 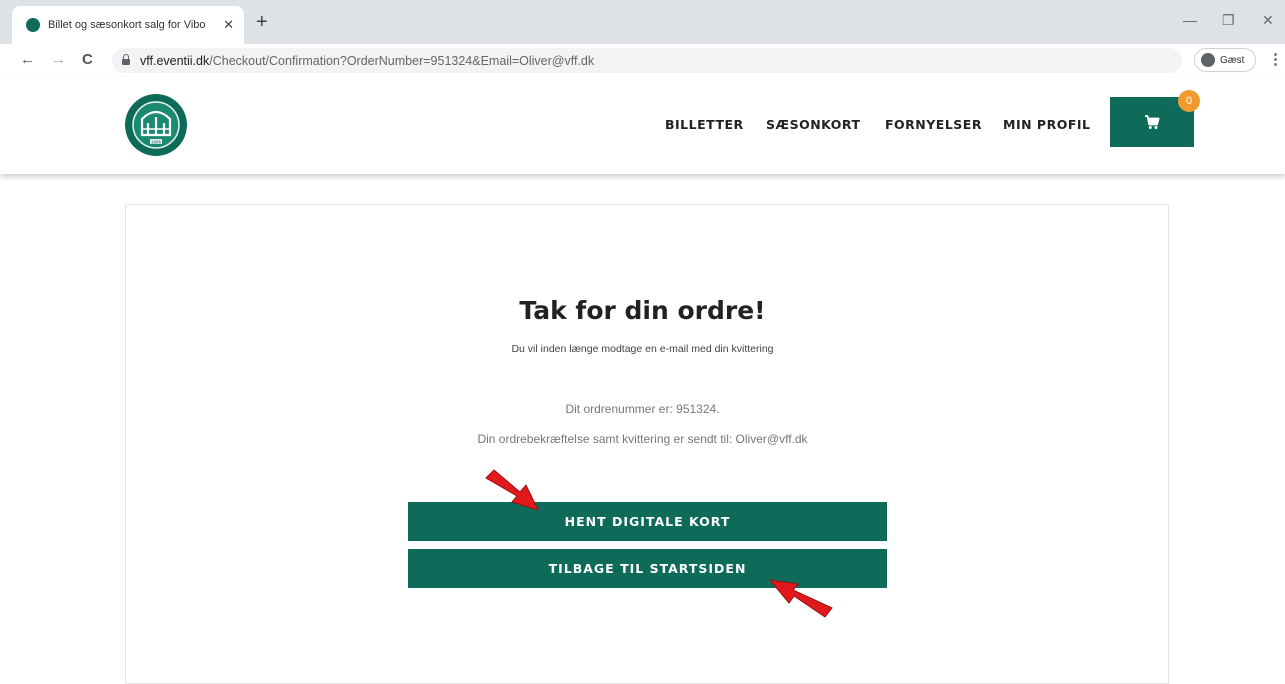 I want to click on browser-tab: Billet og sæsonkort salg for Vibo ✕, so click(x=128, y=25).